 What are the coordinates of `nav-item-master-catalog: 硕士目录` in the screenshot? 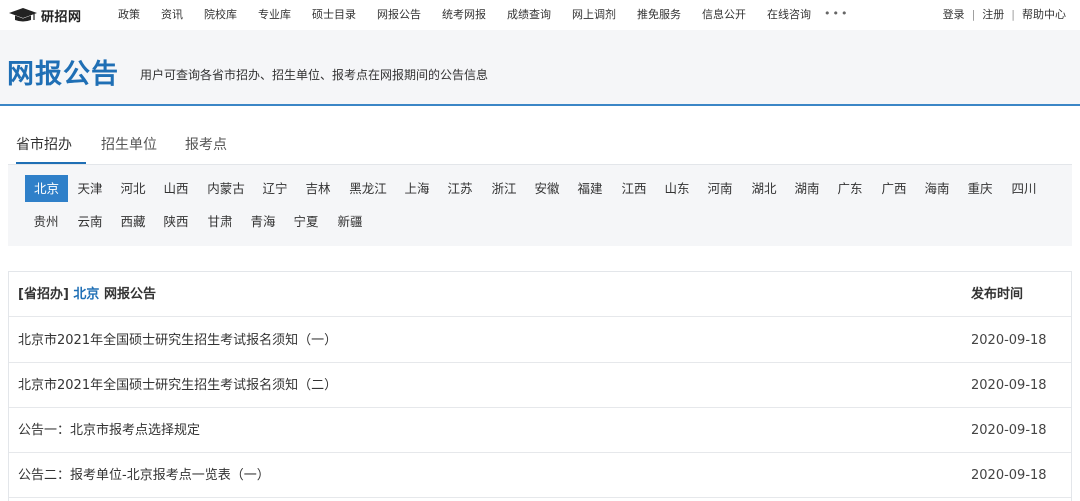 It's located at (334, 15).